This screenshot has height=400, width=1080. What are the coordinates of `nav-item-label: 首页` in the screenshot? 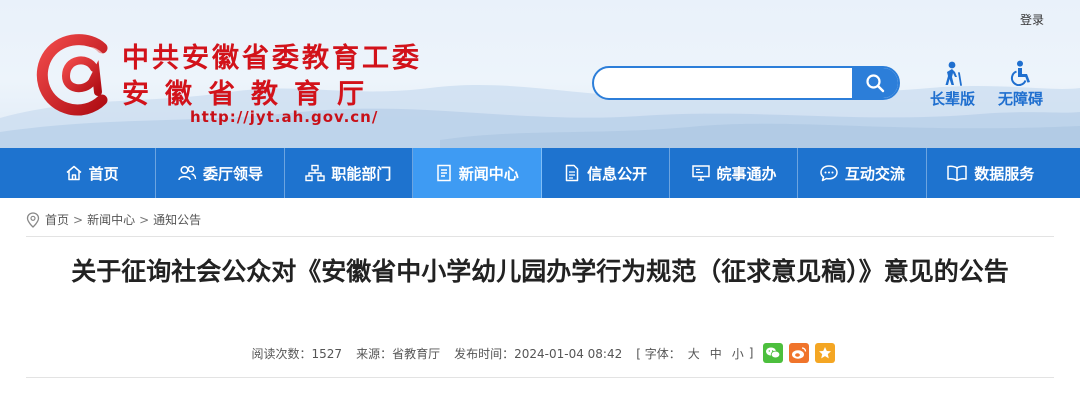 It's located at (103, 173).